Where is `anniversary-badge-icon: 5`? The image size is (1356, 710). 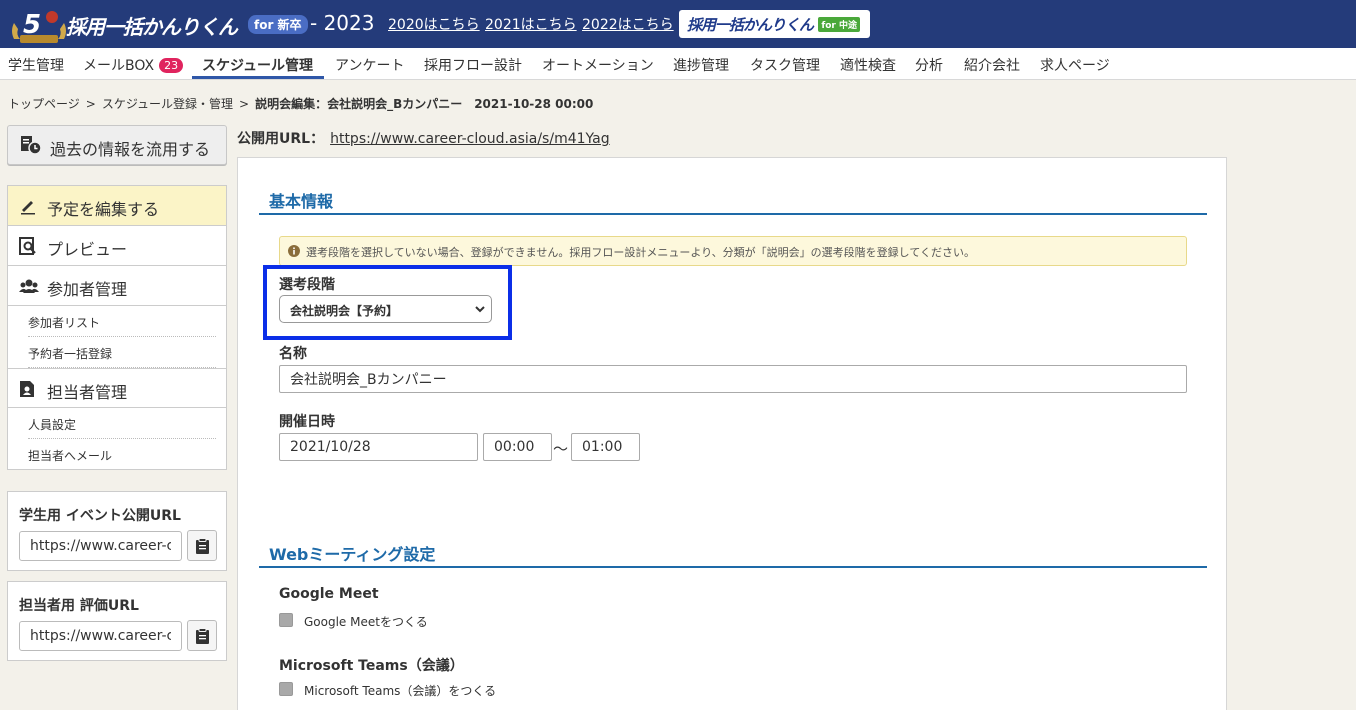 anniversary-badge-icon: 5 is located at coordinates (39, 26).